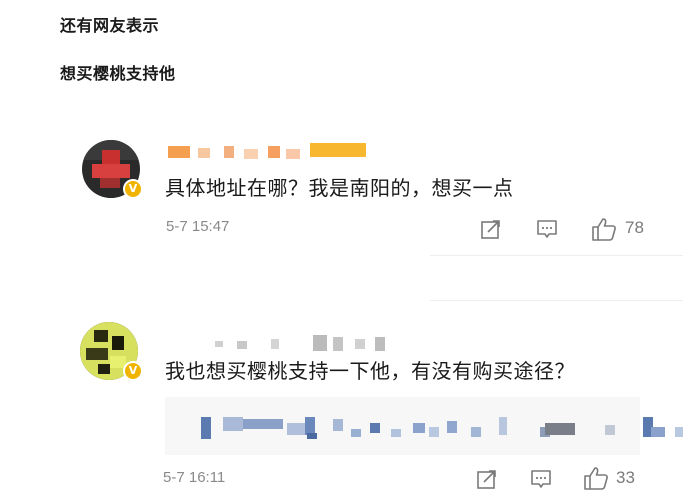 The image size is (683, 490). What do you see at coordinates (625, 477) in the screenshot?
I see `like-count: 33` at bounding box center [625, 477].